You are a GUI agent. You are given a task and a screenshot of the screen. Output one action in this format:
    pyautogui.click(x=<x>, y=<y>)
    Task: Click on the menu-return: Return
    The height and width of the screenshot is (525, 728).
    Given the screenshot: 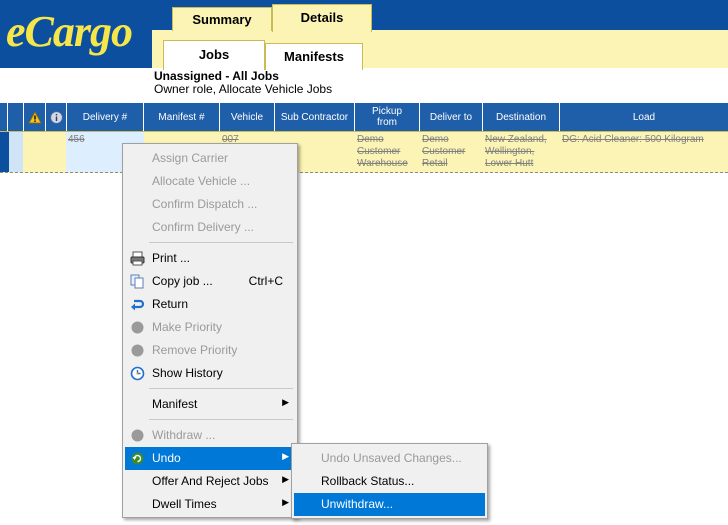 What is the action you would take?
    pyautogui.click(x=210, y=304)
    